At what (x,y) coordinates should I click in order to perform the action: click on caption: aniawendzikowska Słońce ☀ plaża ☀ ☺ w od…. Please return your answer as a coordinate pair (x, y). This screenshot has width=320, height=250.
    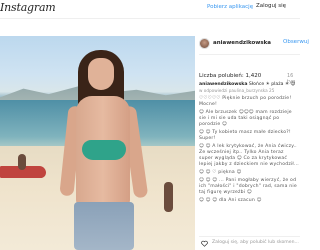
    Looking at the image, I should click on (249, 88).